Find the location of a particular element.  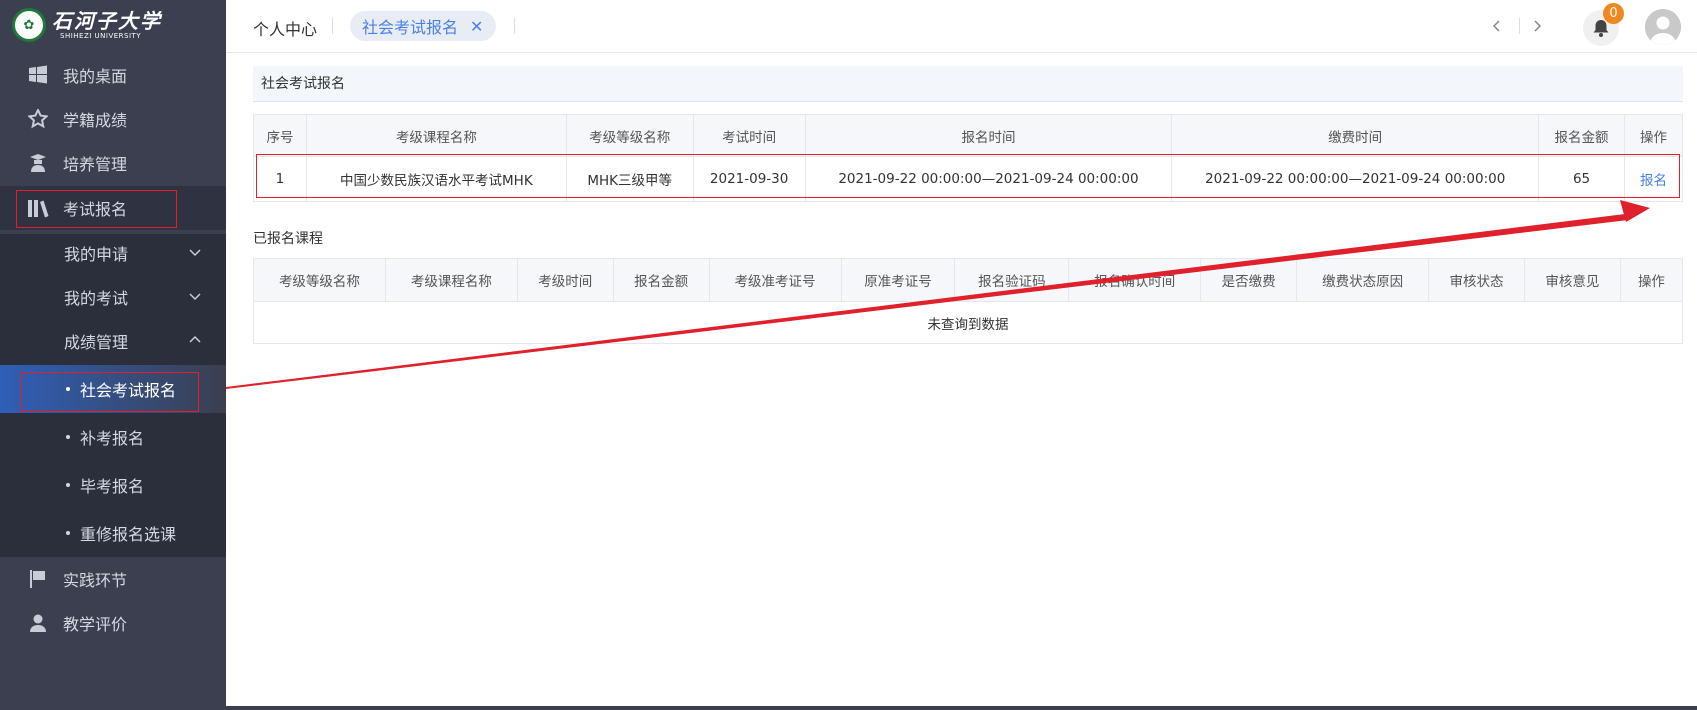

table-header-row: 序号 考级课程名称 考级等级名称 考试时间 报名时间 缴费时间 报名金额 操作 is located at coordinates (968, 135).